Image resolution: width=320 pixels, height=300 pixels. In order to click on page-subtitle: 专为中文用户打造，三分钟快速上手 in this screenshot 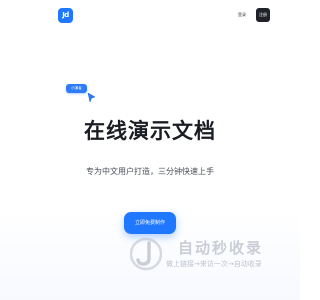, I will do `click(150, 171)`.